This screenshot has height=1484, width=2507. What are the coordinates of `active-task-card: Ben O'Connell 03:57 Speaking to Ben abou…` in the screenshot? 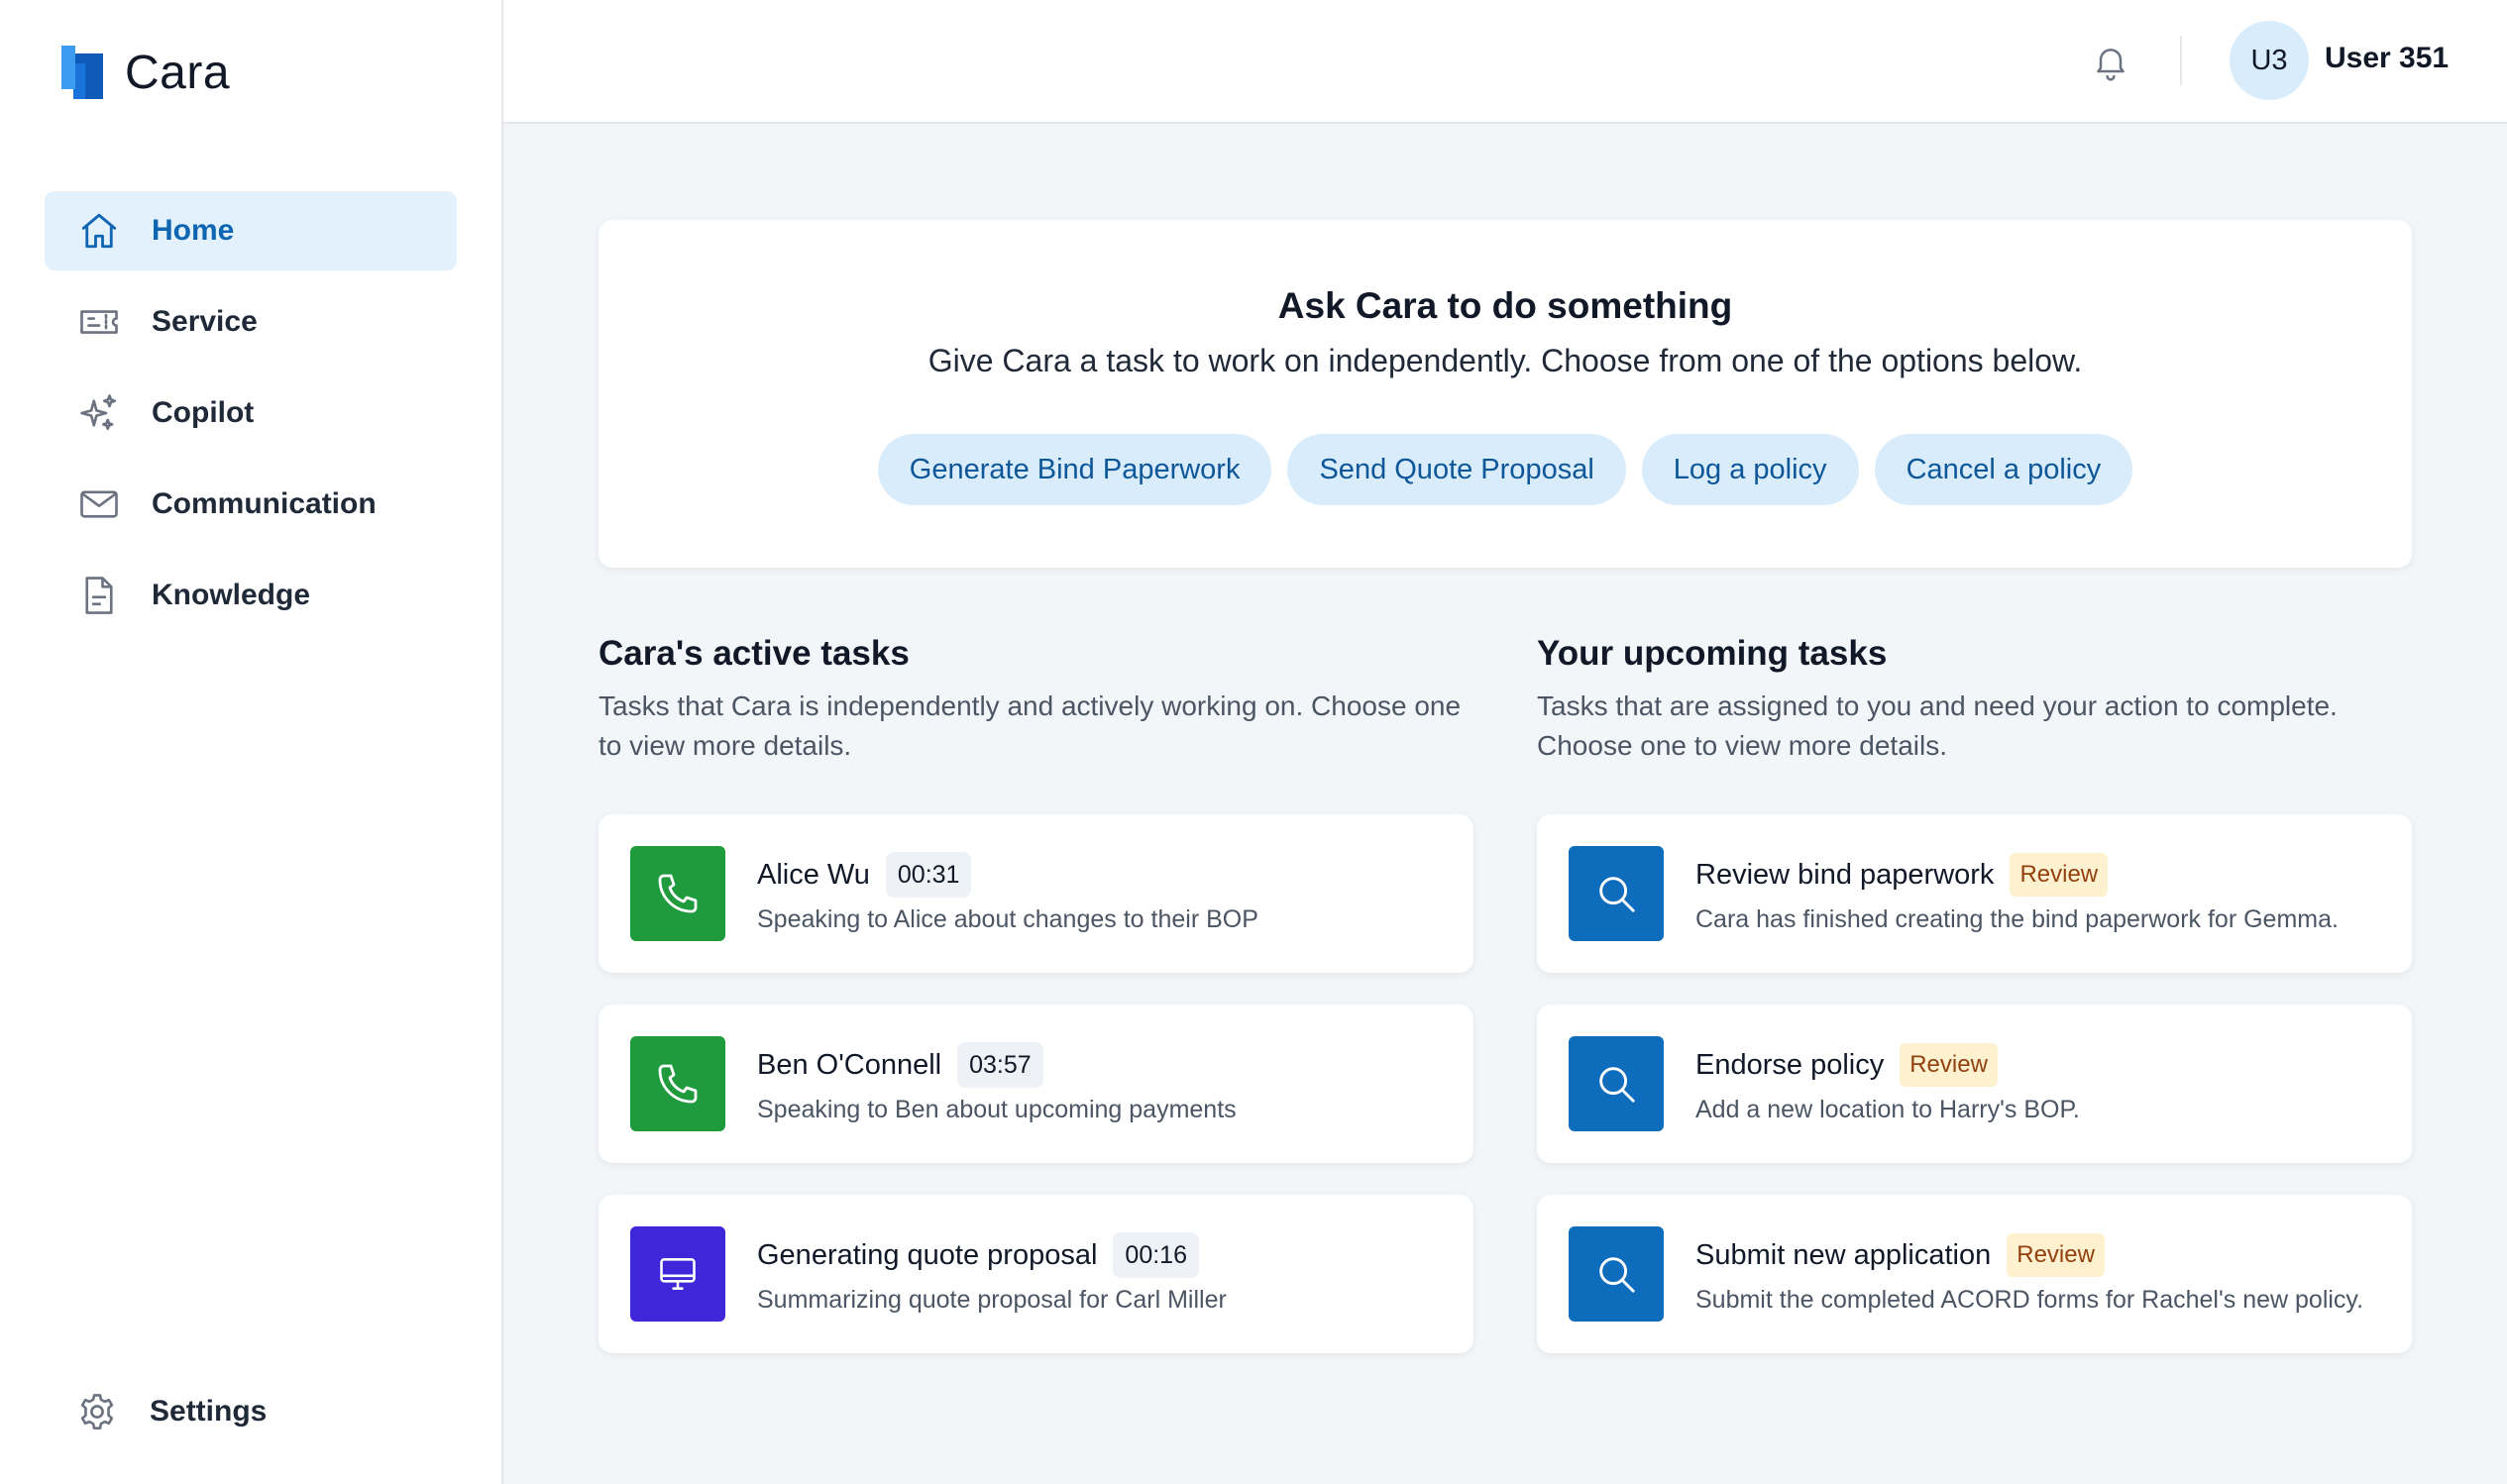 It's located at (1036, 1084).